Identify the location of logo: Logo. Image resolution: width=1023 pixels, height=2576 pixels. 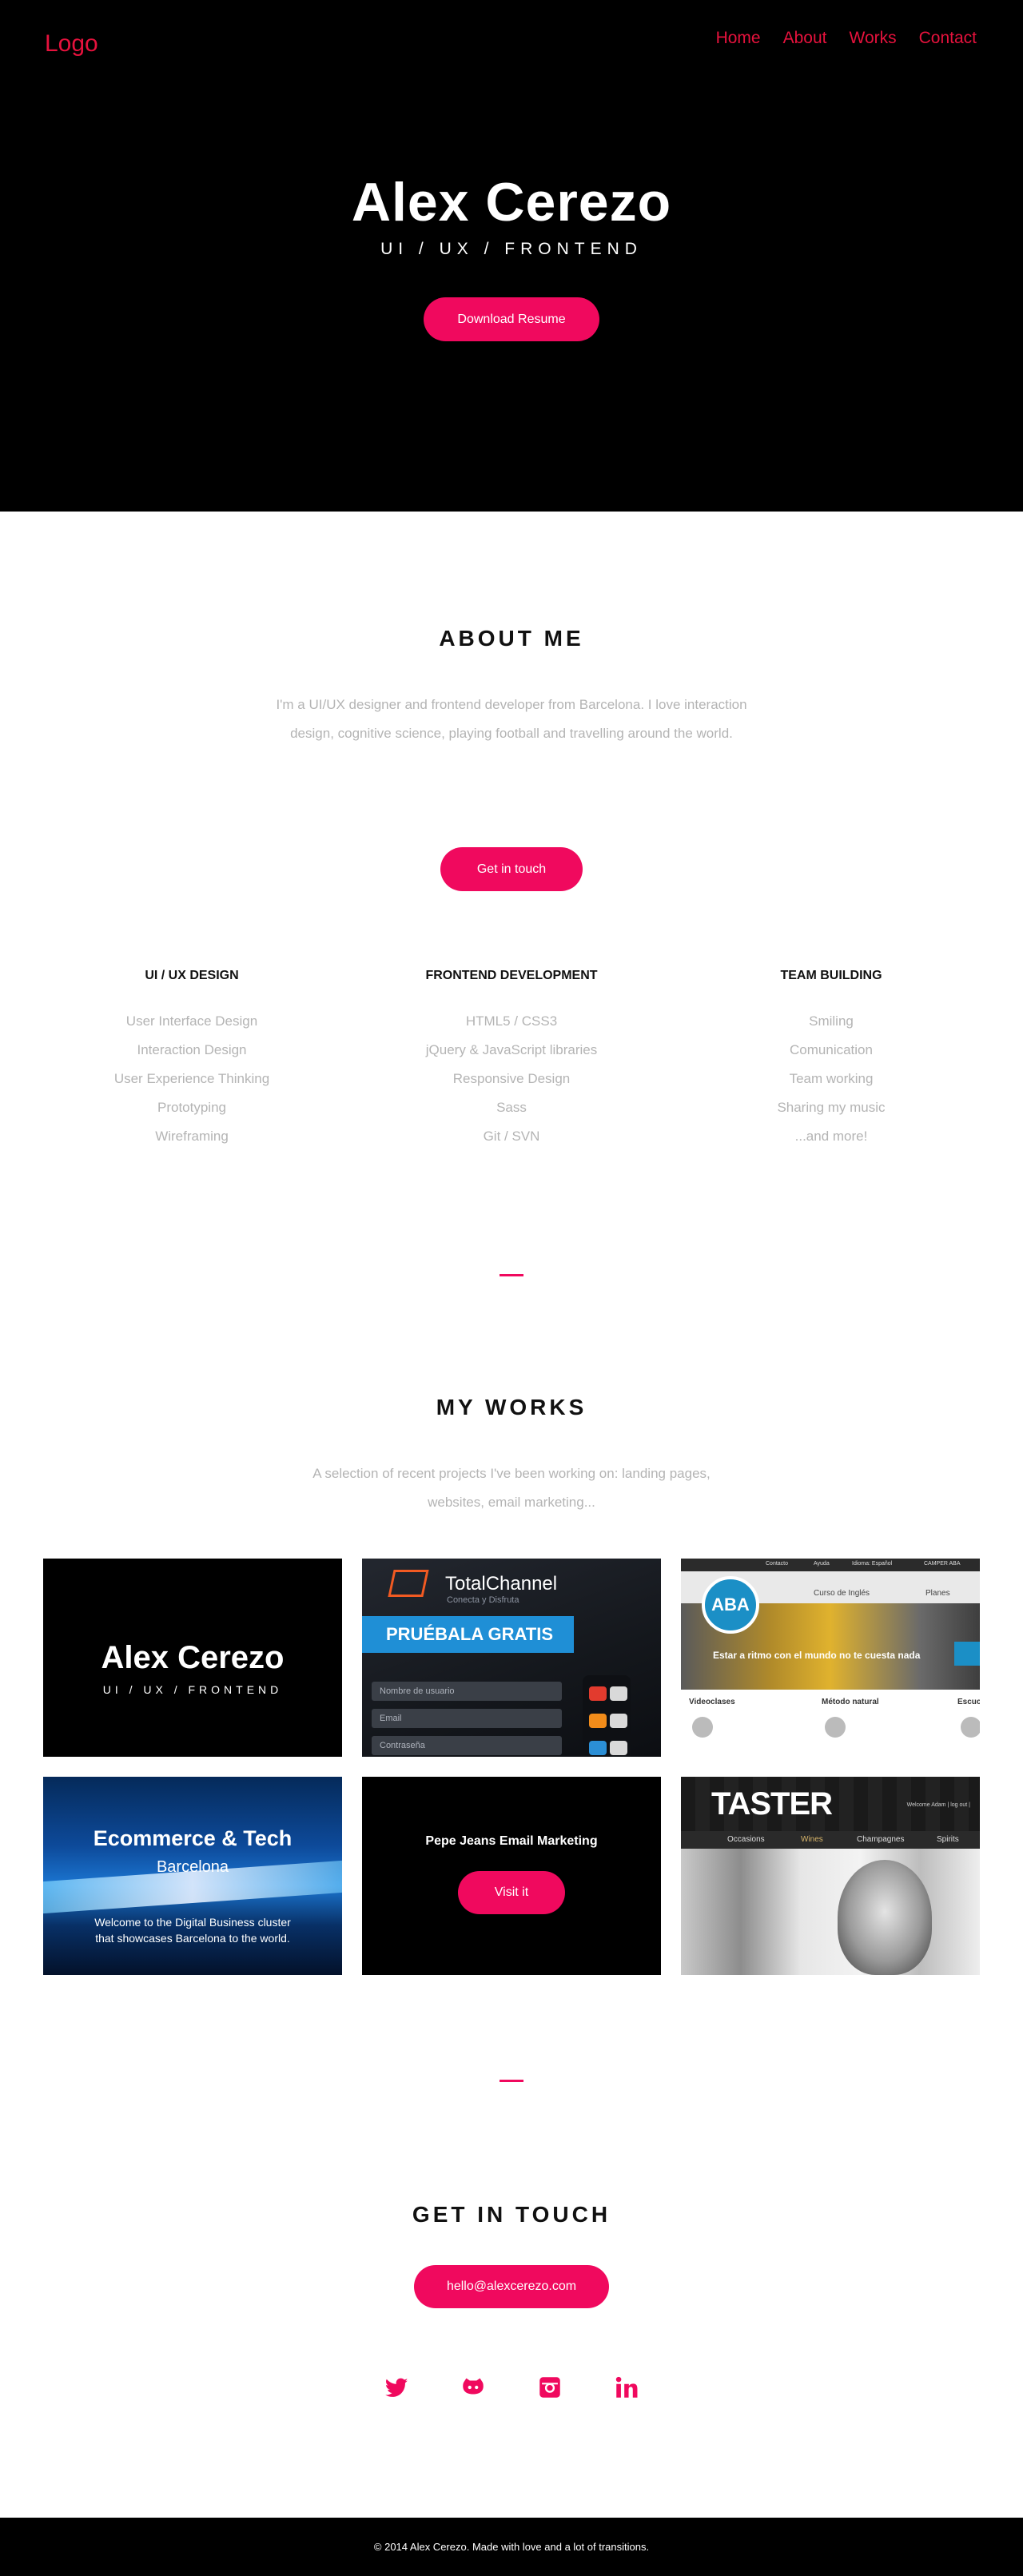
(71, 44).